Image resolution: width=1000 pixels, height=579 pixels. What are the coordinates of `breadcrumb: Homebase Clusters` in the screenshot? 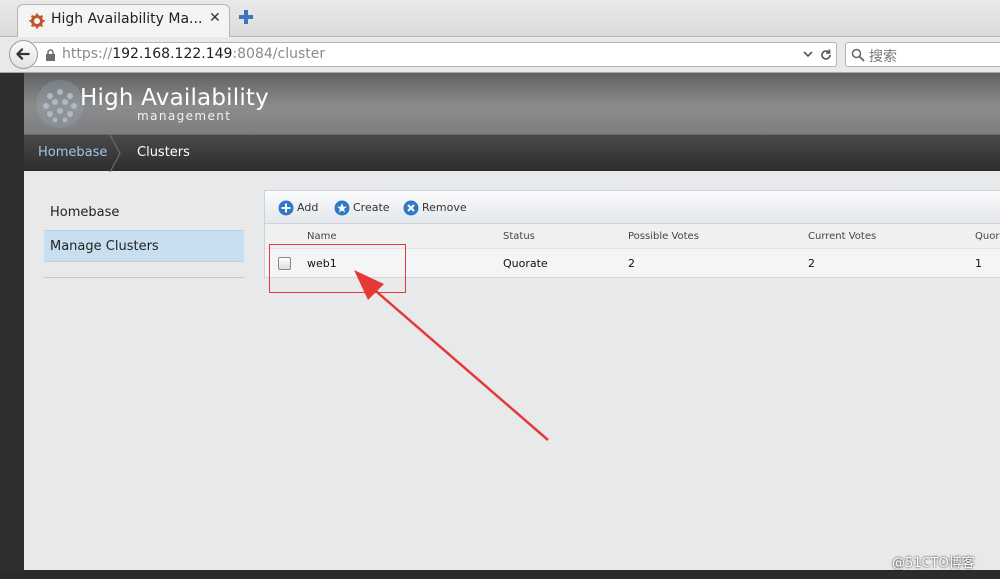 It's located at (512, 153).